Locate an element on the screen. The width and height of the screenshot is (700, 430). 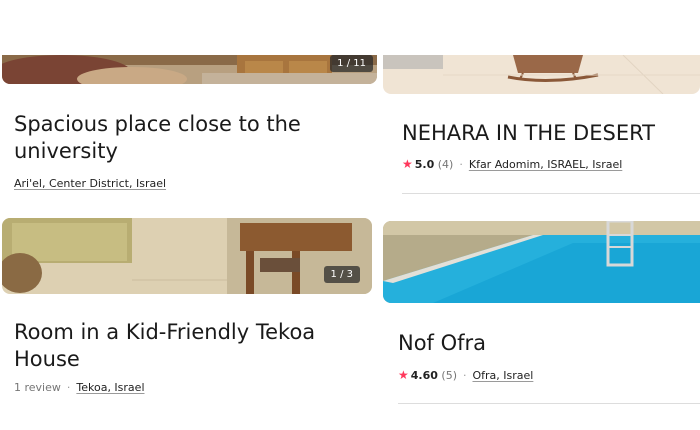
listing-meta: ★ 4.60 (5) · Ofra, Israel is located at coordinates (466, 375).